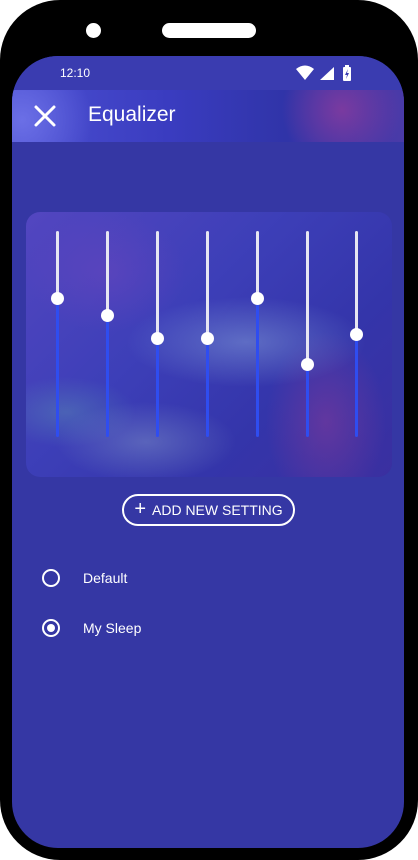 The image size is (418, 860). Describe the element at coordinates (327, 73) in the screenshot. I see `cellular-signal-icon` at that location.